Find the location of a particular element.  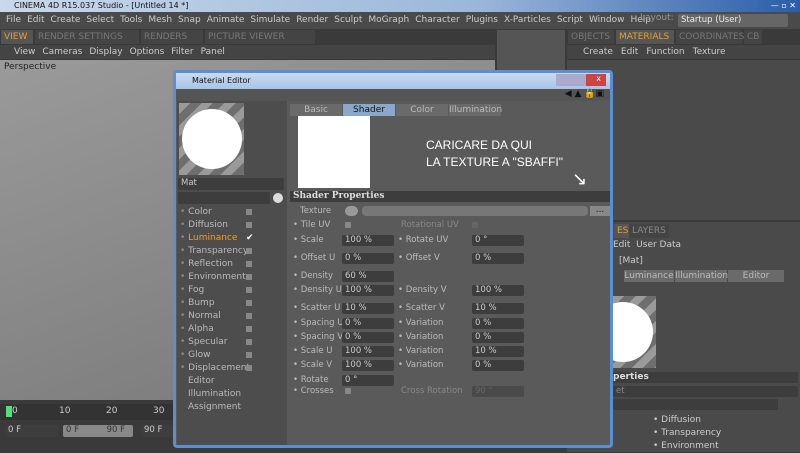

channel-checkbox: ✔ is located at coordinates (250, 238).